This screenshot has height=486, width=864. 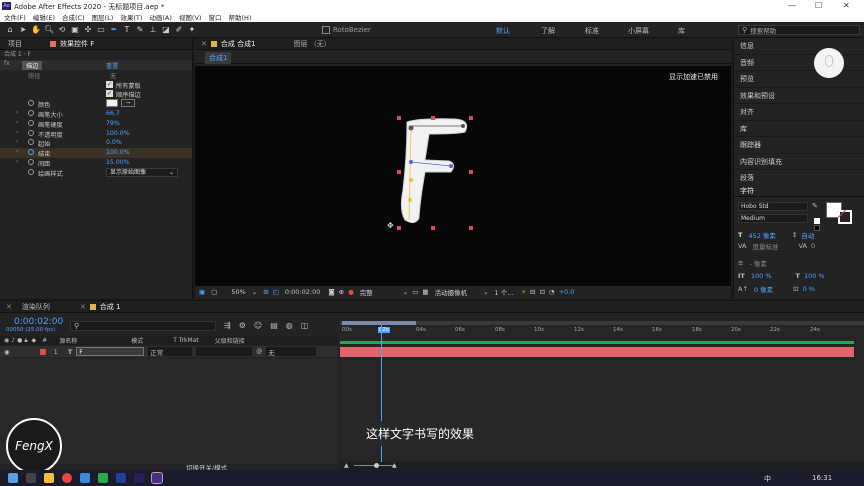 What do you see at coordinates (822, 478) in the screenshot?
I see `tray-clock: 16:31` at bounding box center [822, 478].